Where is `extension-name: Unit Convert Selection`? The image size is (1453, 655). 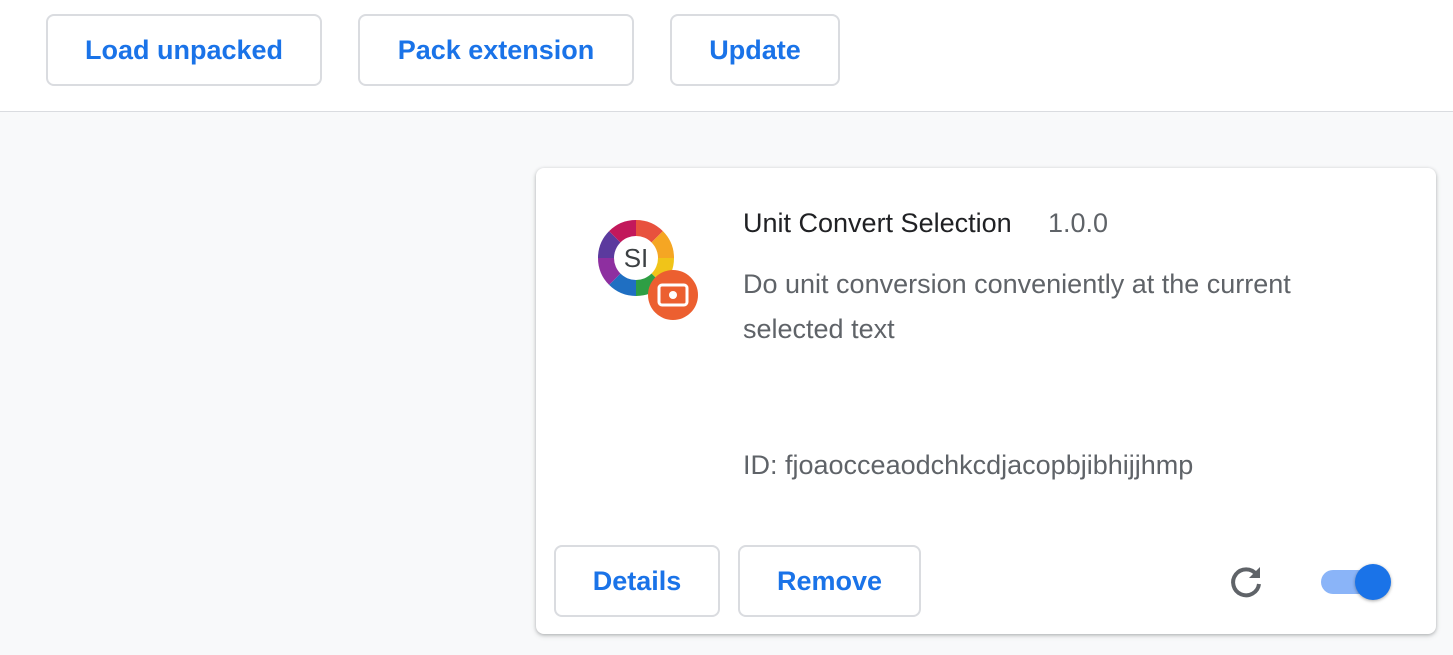 extension-name: Unit Convert Selection is located at coordinates (877, 223).